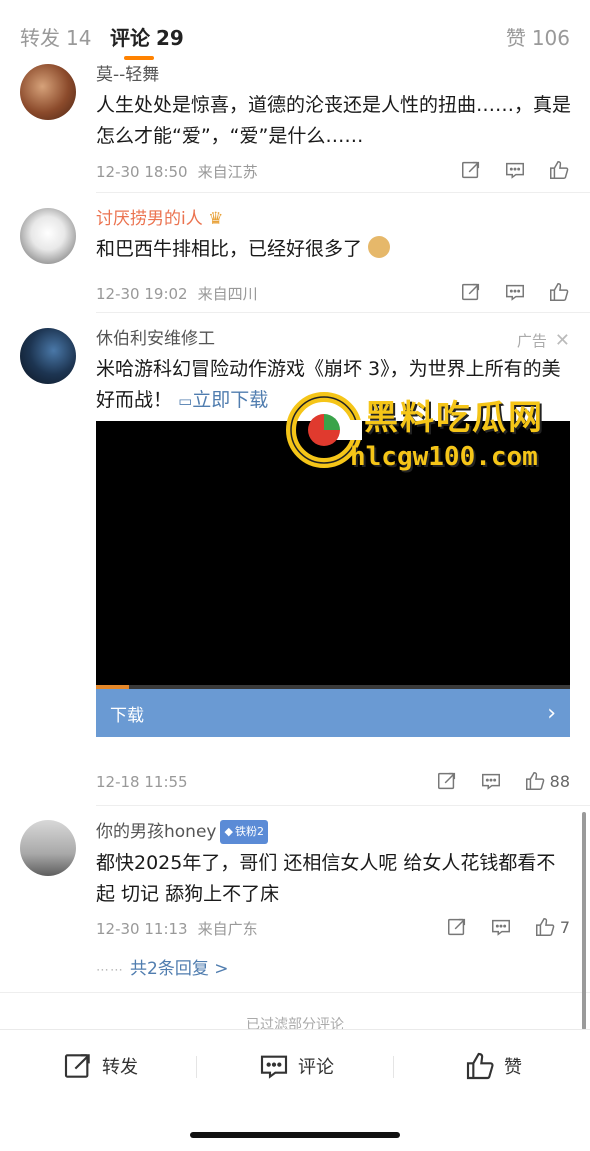  I want to click on tab-likes-label: 赞, so click(515, 38).